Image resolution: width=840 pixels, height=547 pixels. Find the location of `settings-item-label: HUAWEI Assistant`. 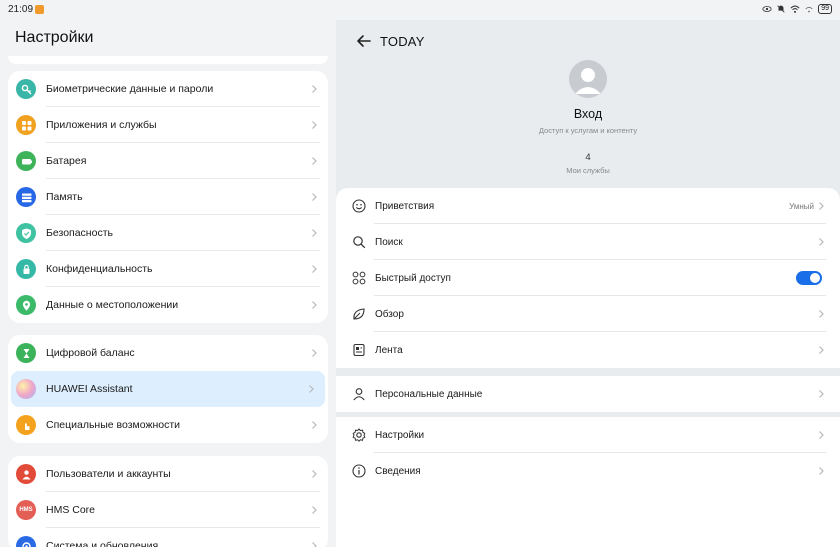

settings-item-label: HUAWEI Assistant is located at coordinates (89, 389).